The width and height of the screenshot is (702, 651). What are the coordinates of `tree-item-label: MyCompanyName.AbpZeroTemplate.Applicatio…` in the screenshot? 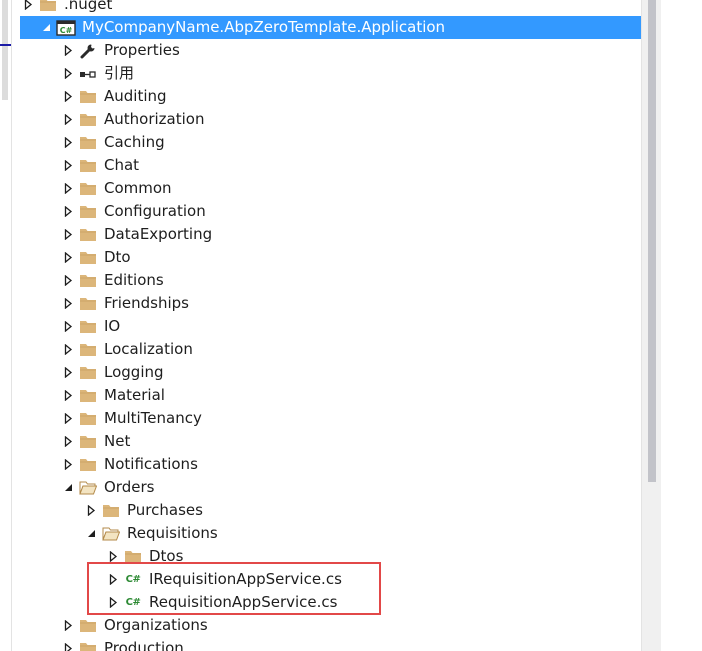 It's located at (264, 27).